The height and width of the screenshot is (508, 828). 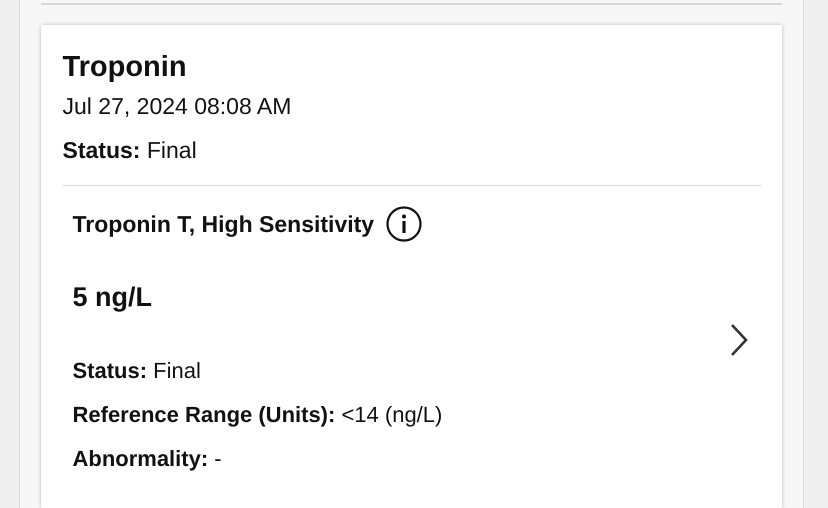 What do you see at coordinates (258, 415) in the screenshot?
I see `test-detail: Reference Range (Units): <14 (ng/L)` at bounding box center [258, 415].